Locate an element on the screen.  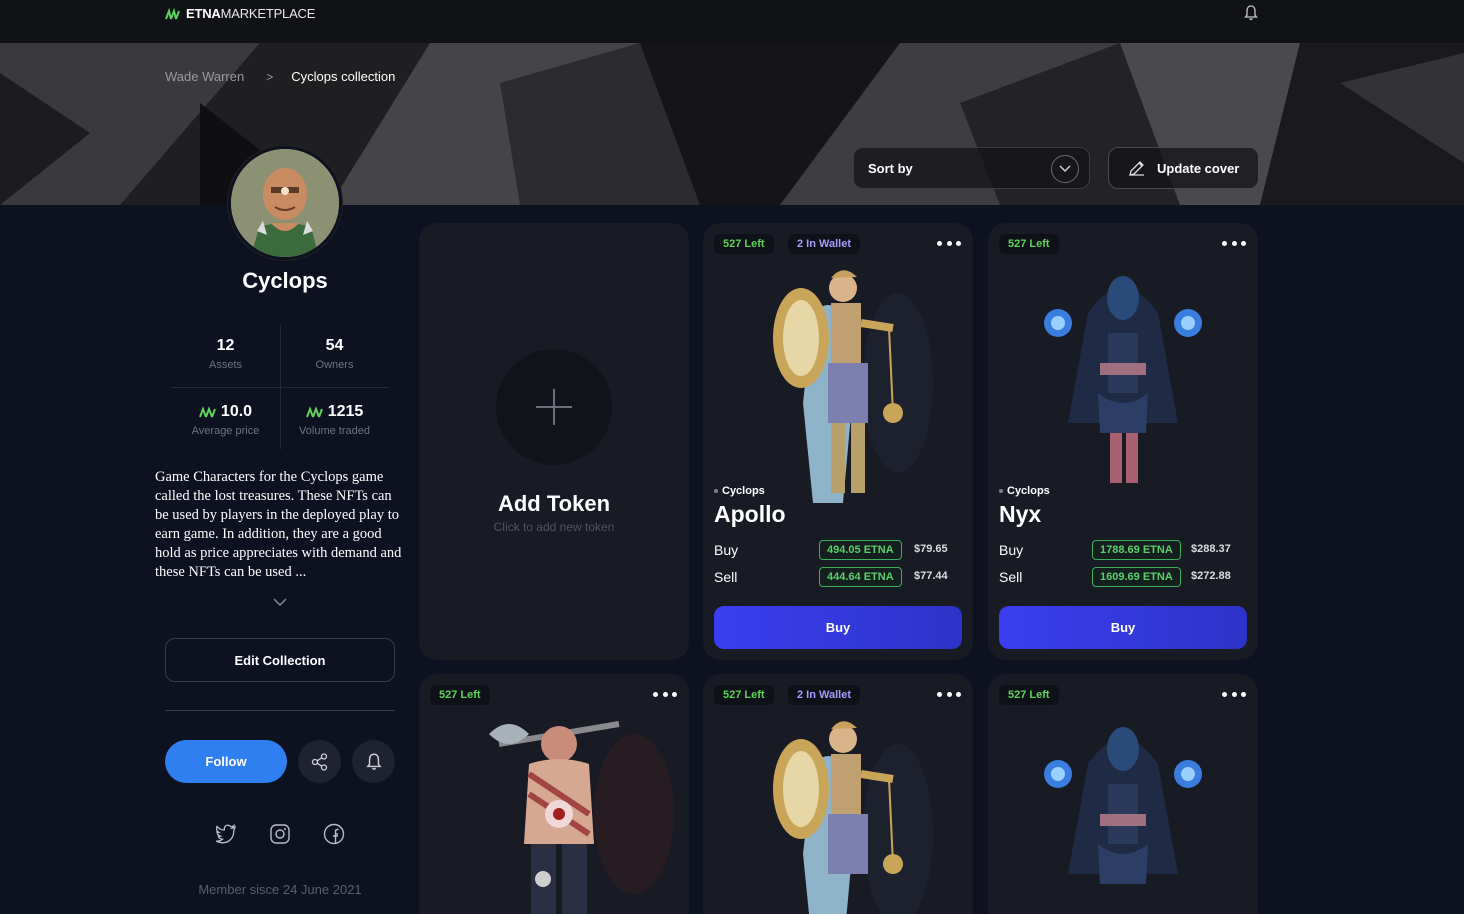
sort-by-label: Sort by is located at coordinates (890, 168).